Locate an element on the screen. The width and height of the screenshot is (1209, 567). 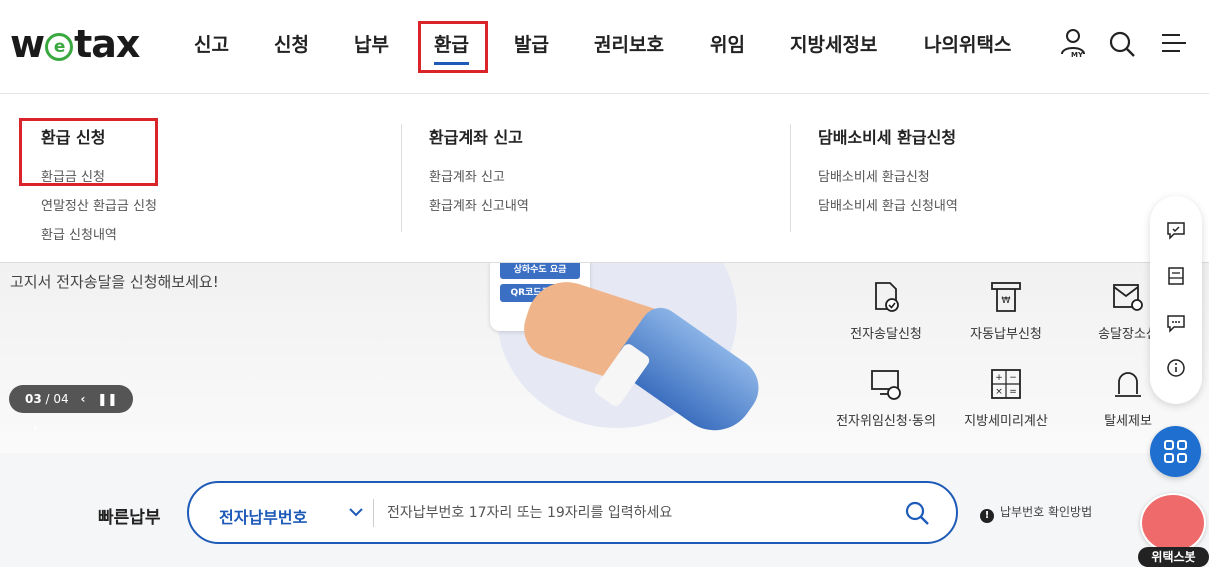
quick-link-auto-pay: ₩ 자동납부신청 is located at coordinates (1006, 310).